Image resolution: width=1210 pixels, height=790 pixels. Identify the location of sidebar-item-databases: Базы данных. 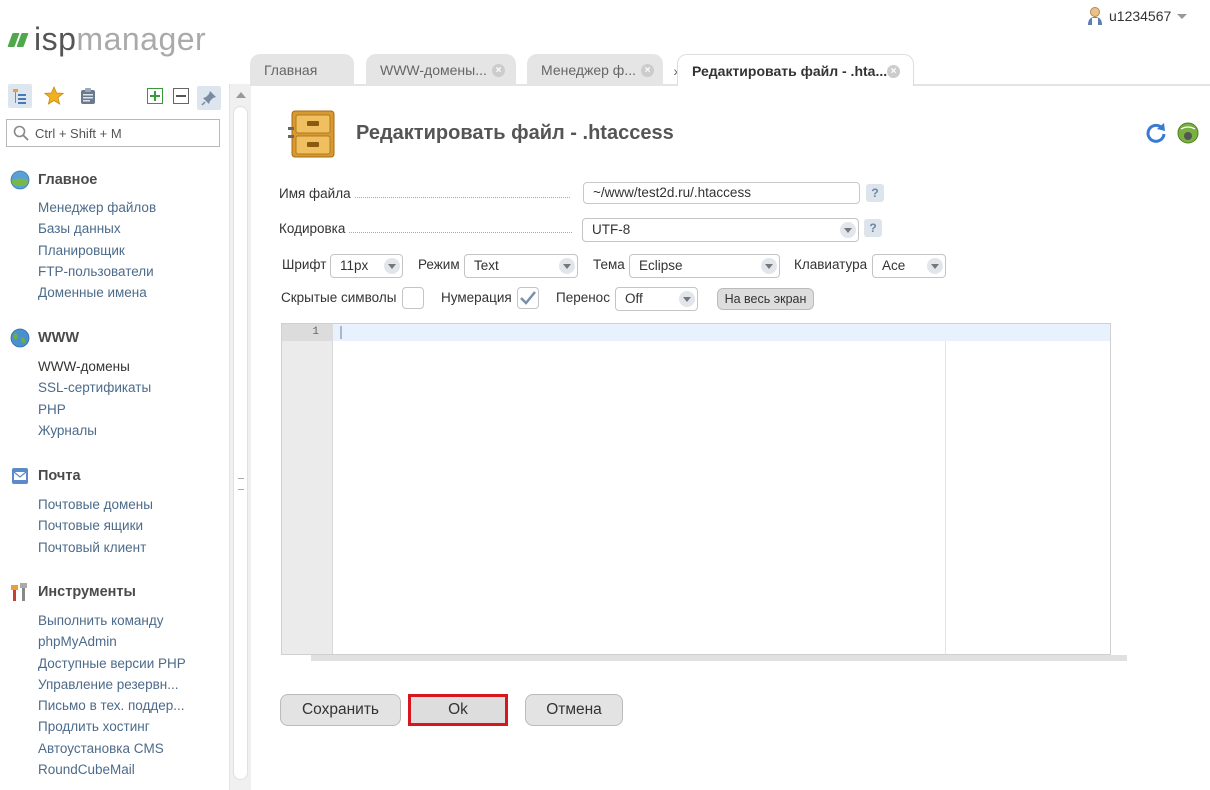
(129, 228).